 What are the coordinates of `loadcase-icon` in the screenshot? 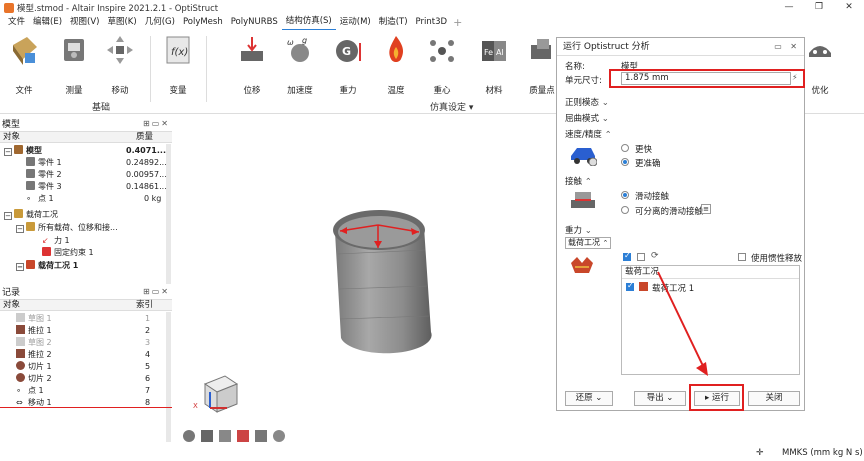 It's located at (30, 264).